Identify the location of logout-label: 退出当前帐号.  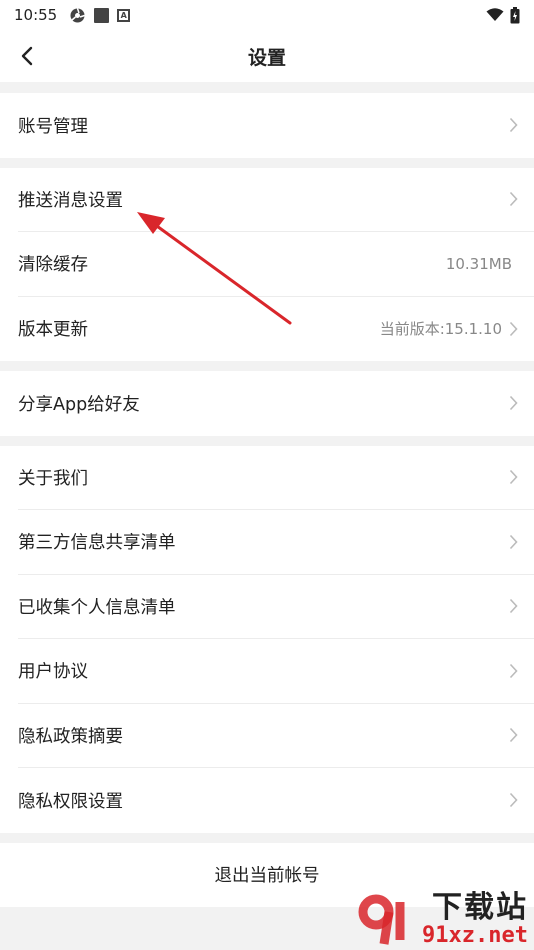
(267, 876).